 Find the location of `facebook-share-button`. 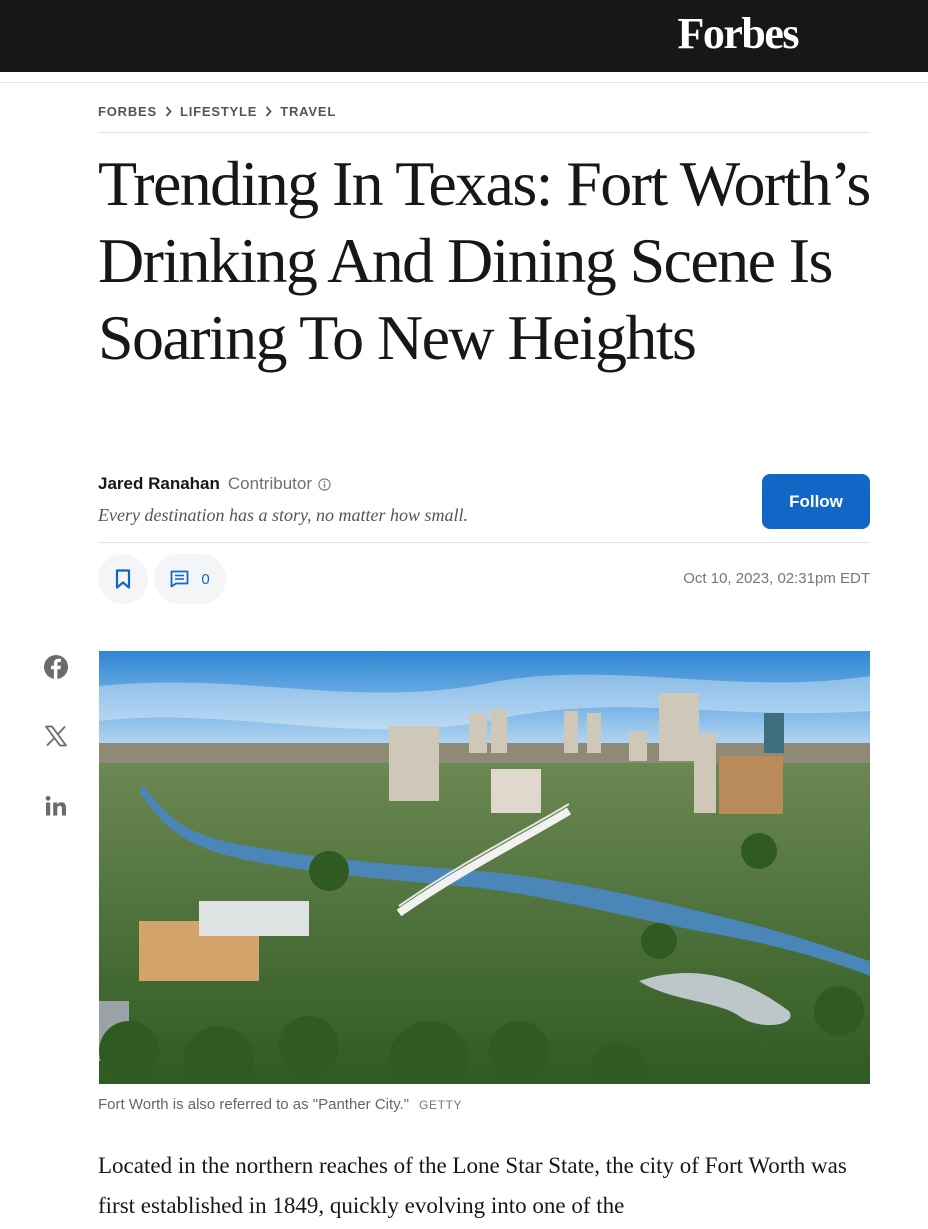

facebook-share-button is located at coordinates (56, 667).